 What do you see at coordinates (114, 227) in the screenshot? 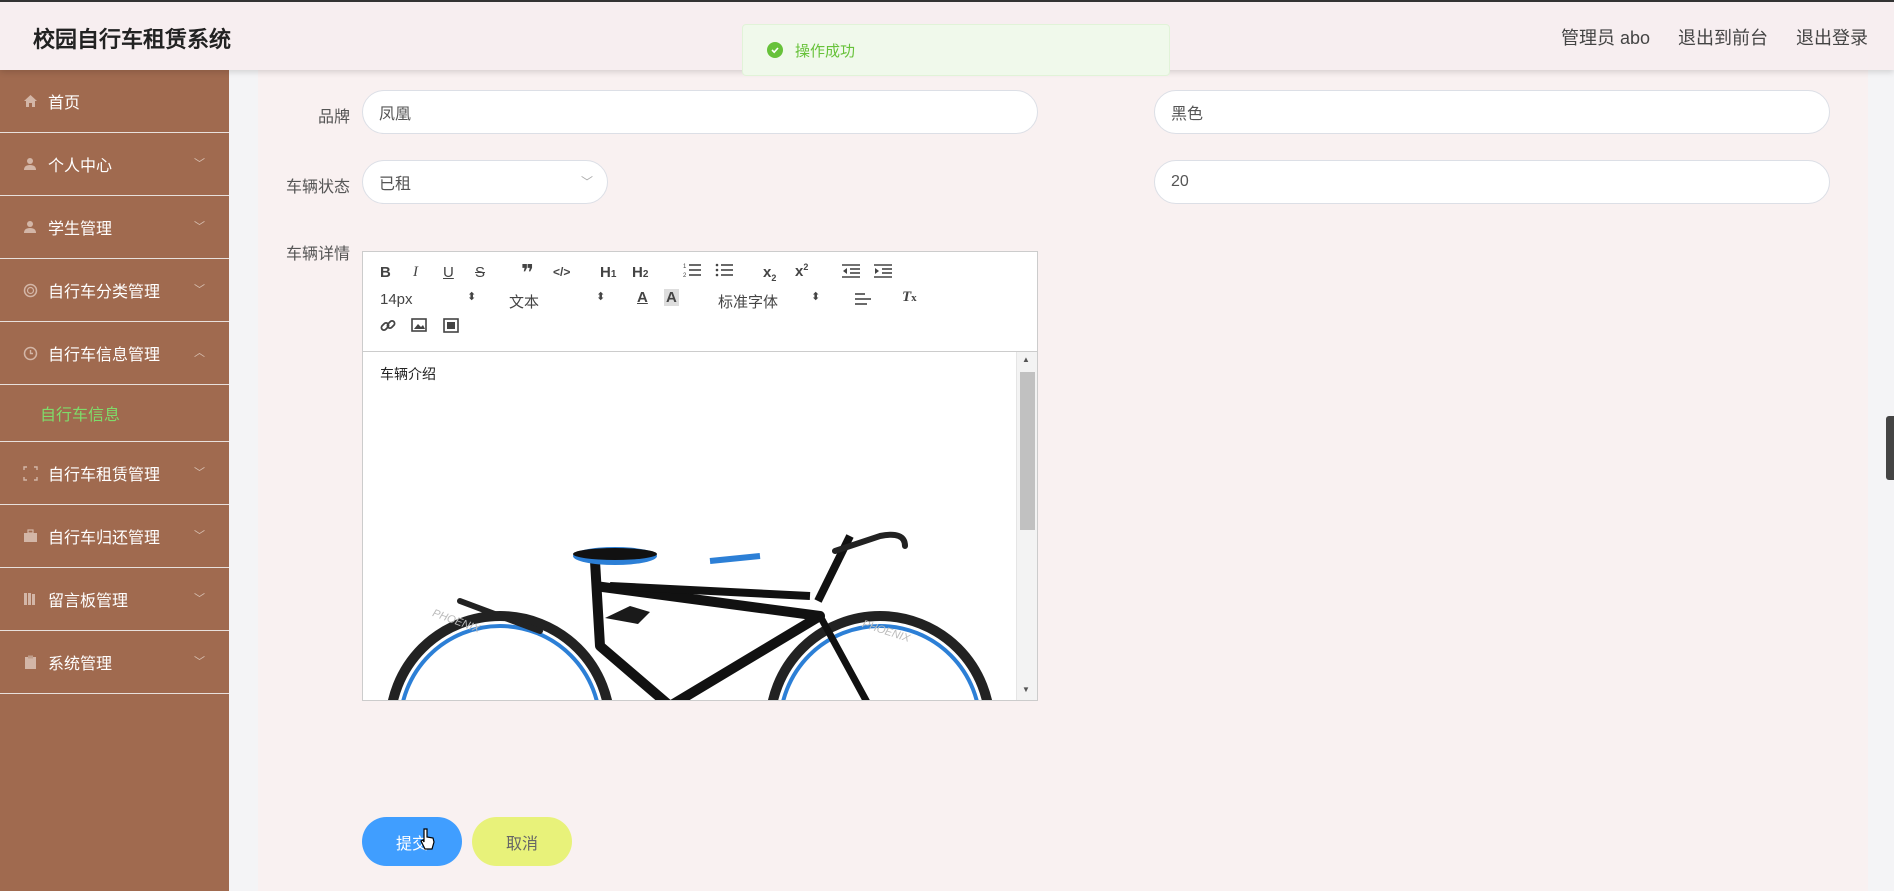
I see `sidebar-item-students: 学生管理 ﹀` at bounding box center [114, 227].